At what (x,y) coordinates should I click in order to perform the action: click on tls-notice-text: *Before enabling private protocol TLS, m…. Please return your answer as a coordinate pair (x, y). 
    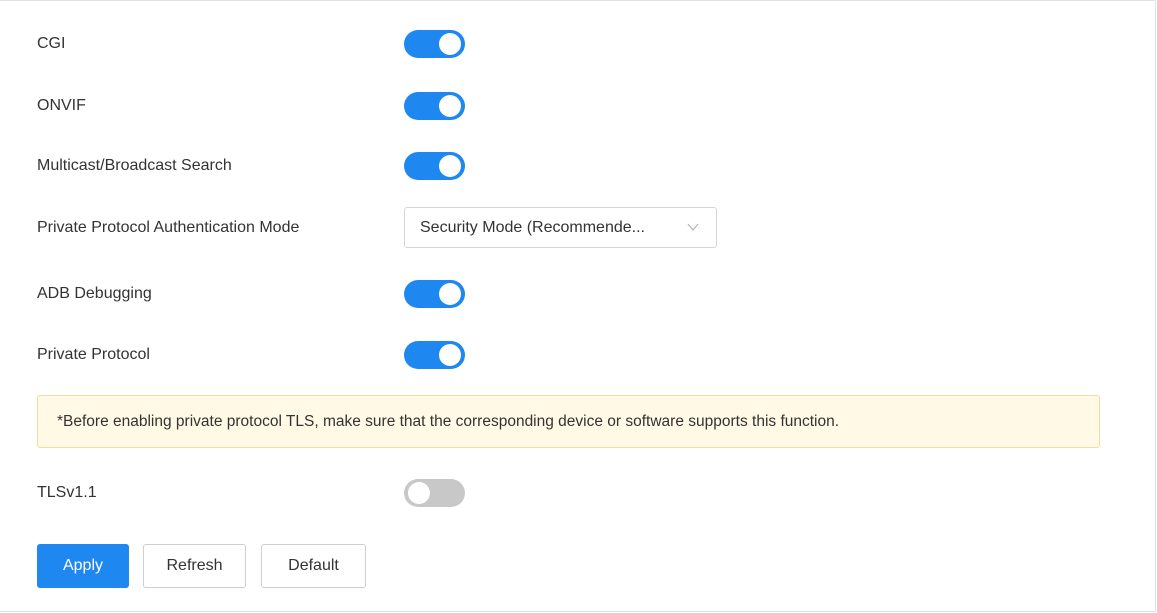
    Looking at the image, I should click on (448, 421).